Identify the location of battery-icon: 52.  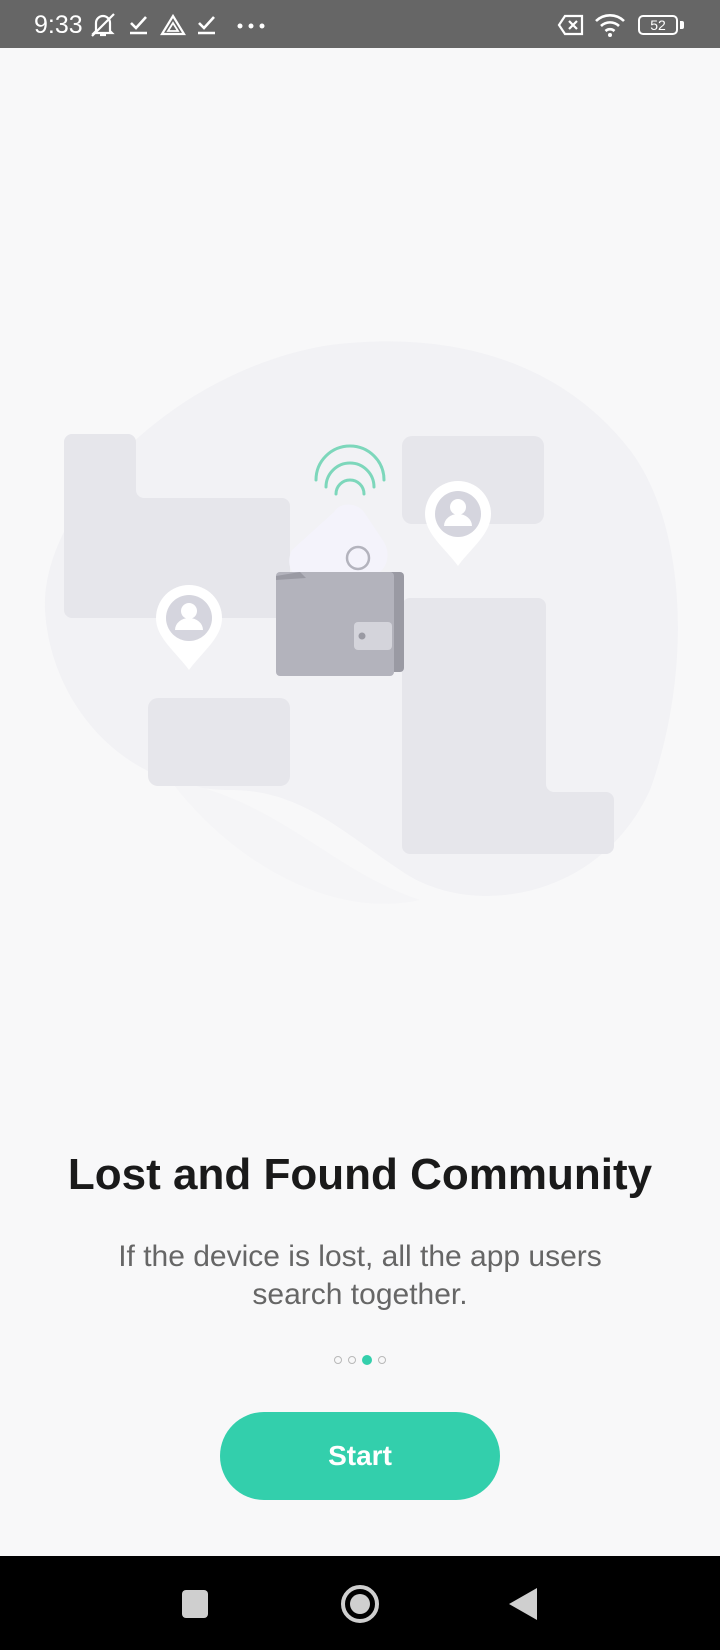
(658, 25).